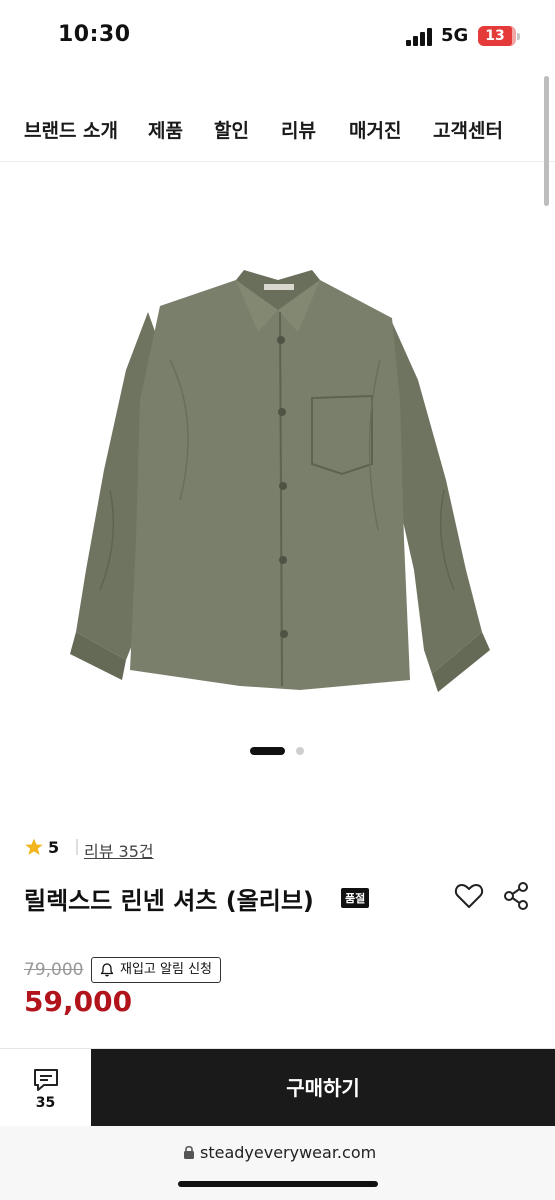 Image resolution: width=555 pixels, height=1200 pixels. What do you see at coordinates (355, 898) in the screenshot?
I see `soldout-badge: 품절` at bounding box center [355, 898].